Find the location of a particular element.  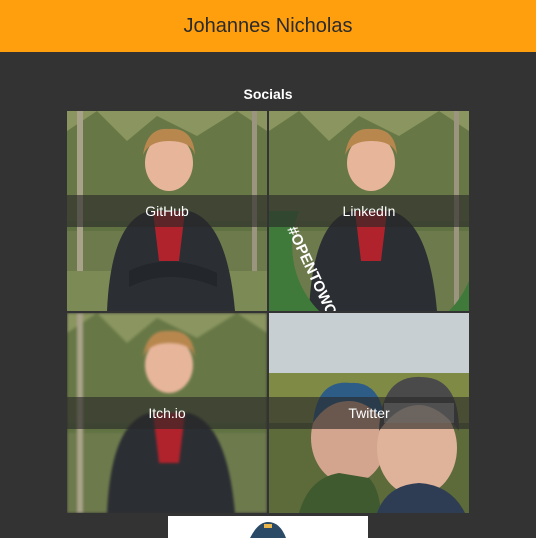

twitter-link-tile: Twitter is located at coordinates (369, 413).